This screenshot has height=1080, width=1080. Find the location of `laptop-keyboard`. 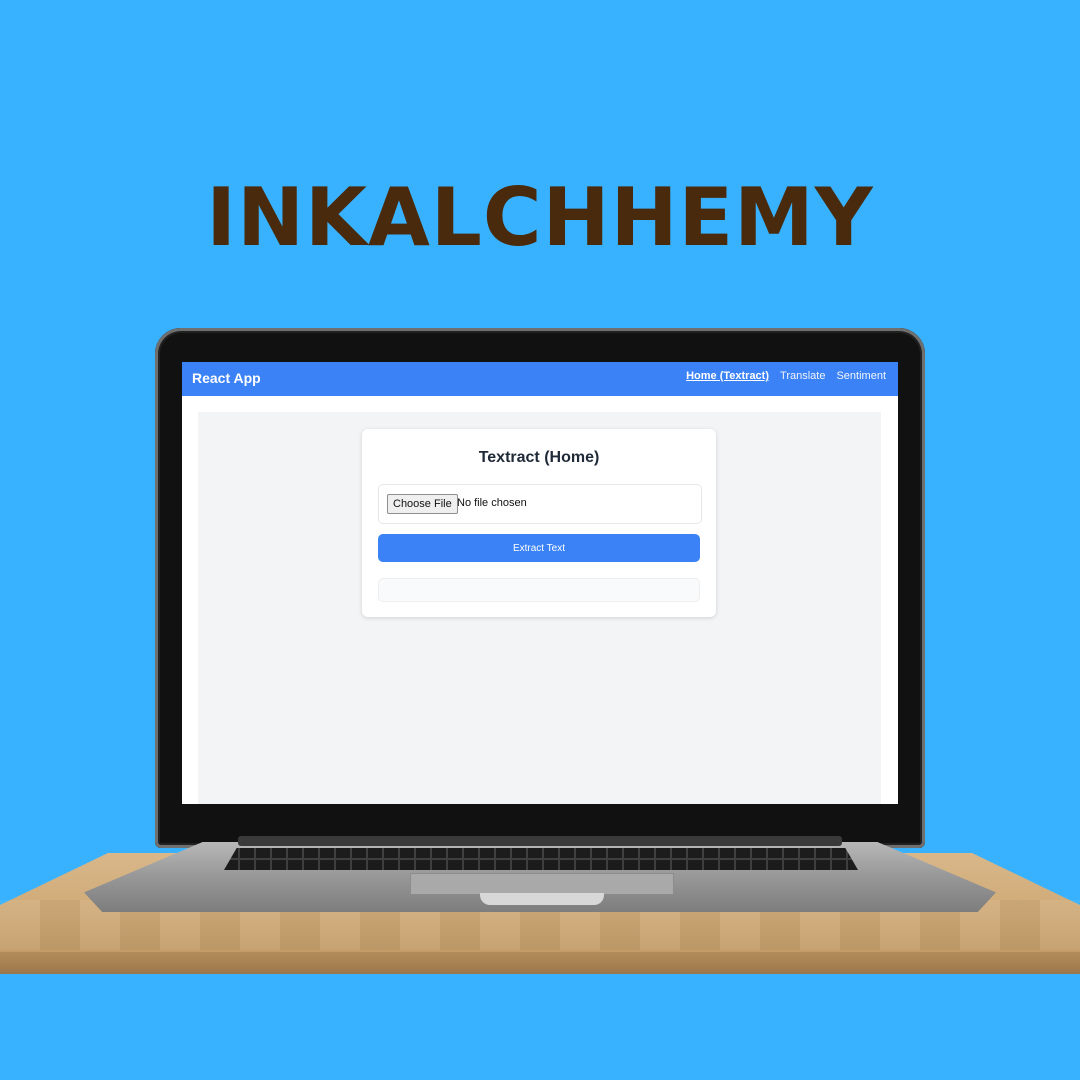

laptop-keyboard is located at coordinates (541, 859).